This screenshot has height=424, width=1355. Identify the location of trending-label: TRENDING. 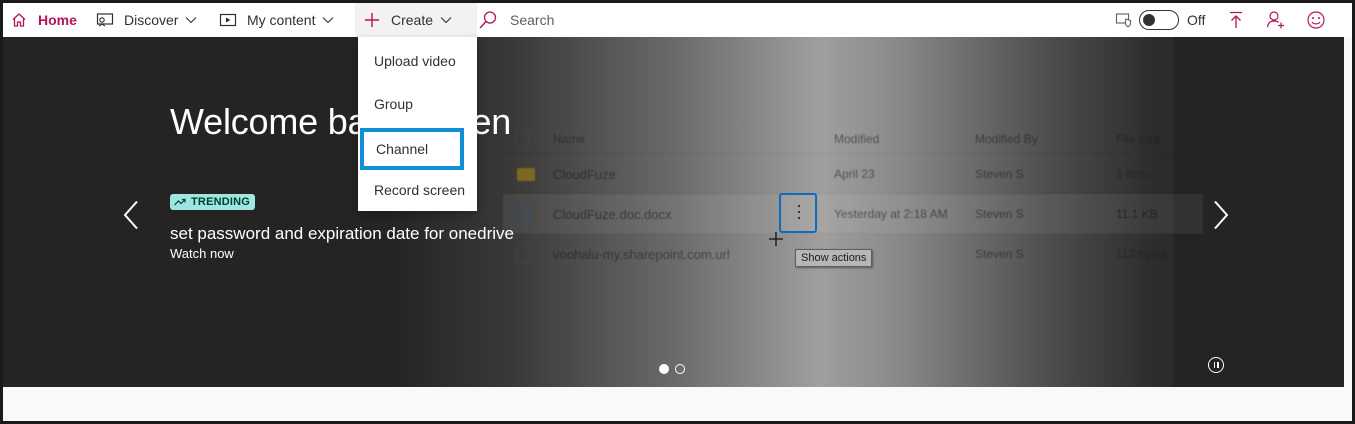
(221, 202).